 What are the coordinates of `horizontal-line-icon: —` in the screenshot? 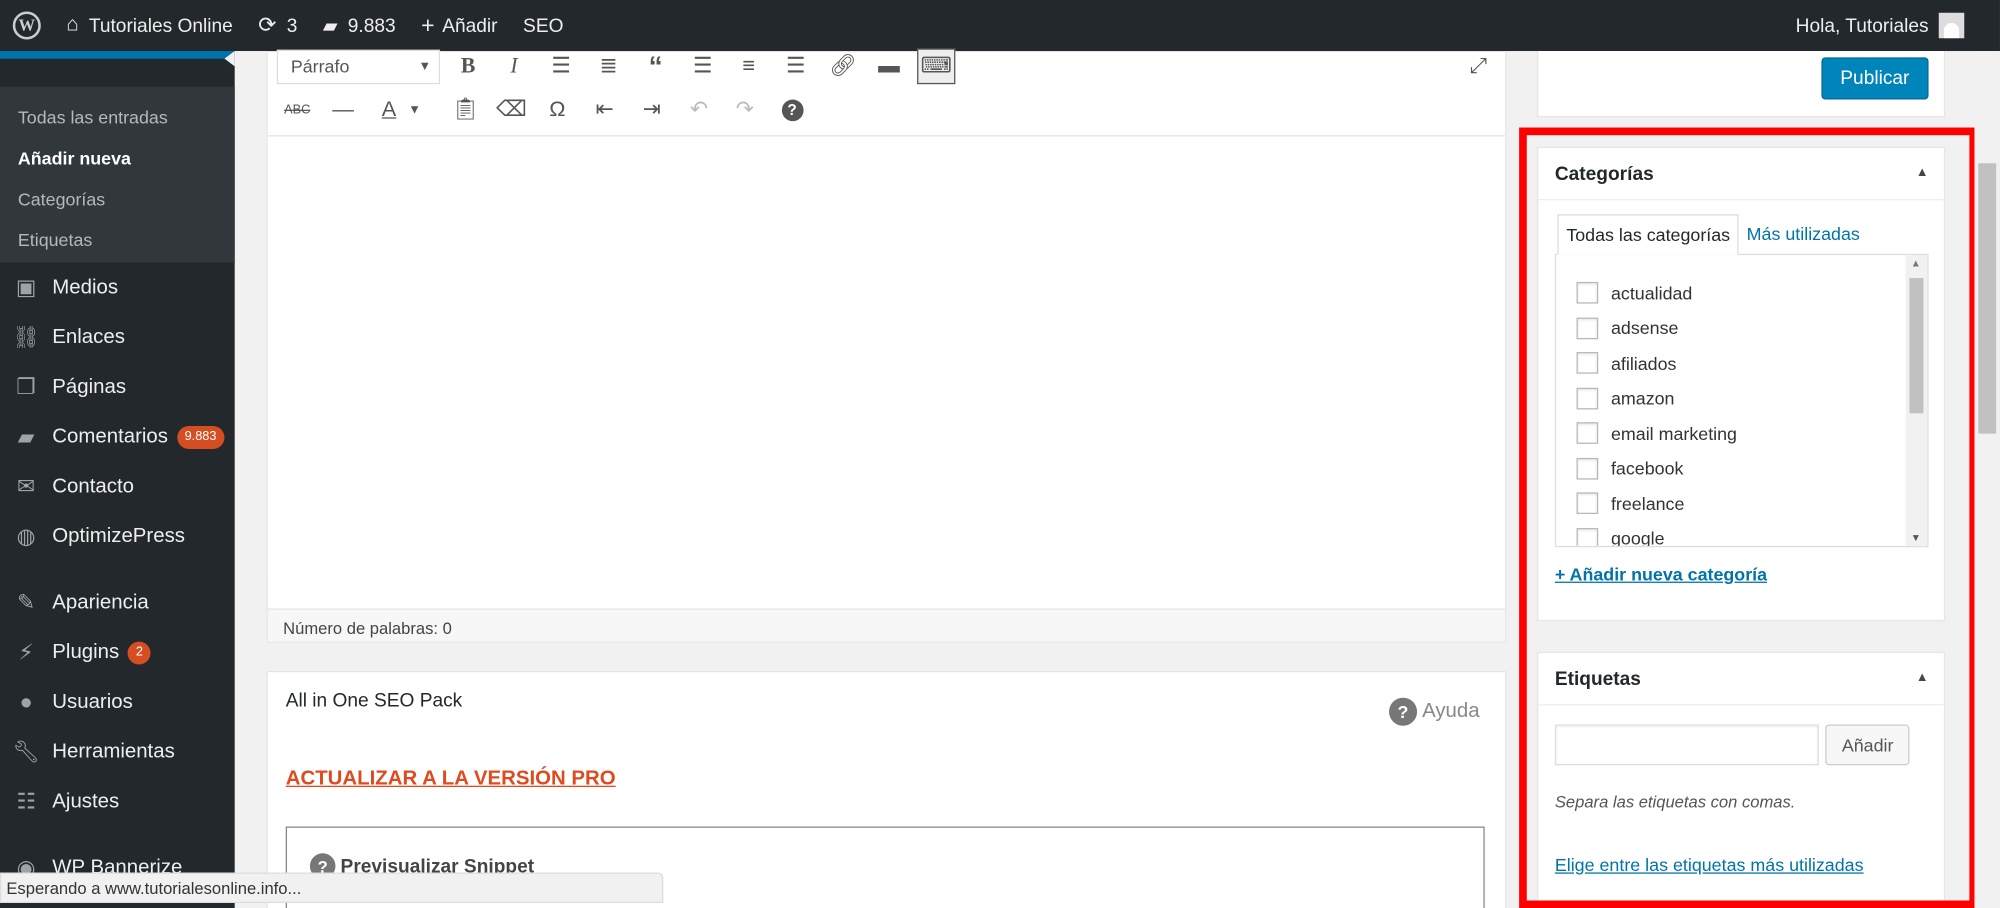 It's located at (343, 109).